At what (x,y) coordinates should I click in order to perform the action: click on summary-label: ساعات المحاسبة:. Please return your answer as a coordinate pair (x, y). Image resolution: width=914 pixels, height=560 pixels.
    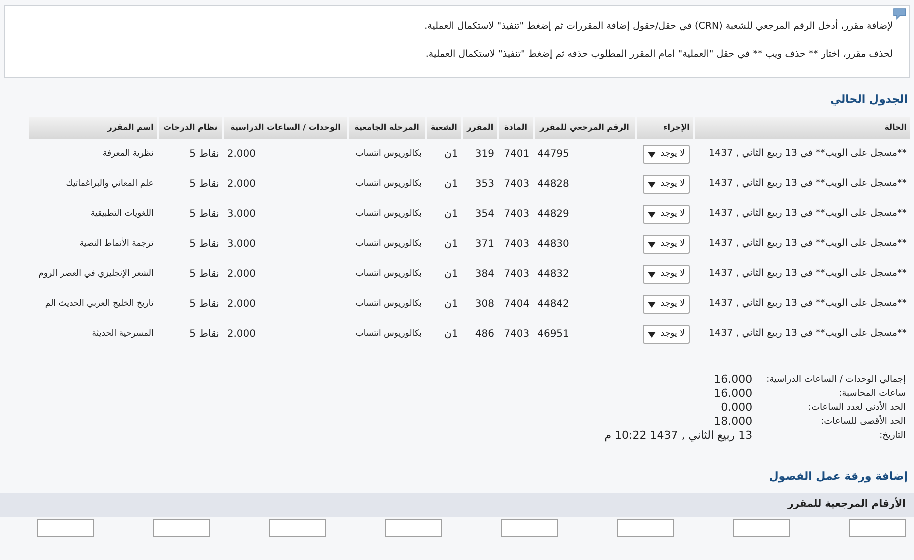
    Looking at the image, I should click on (872, 394).